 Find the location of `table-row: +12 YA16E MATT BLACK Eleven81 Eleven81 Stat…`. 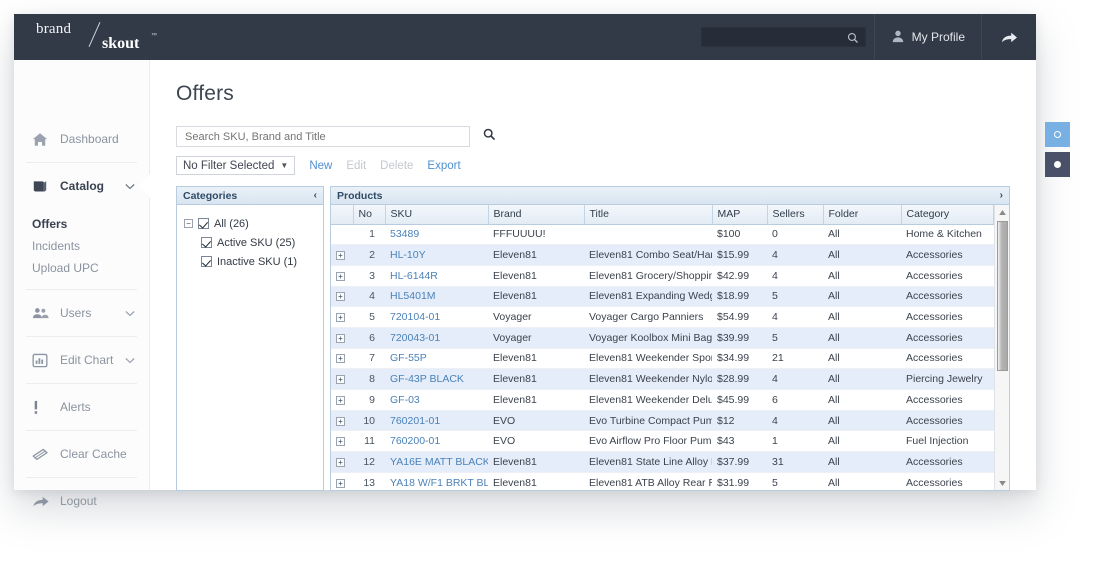

table-row: +12 YA16E MATT BLACK Eleven81 Eleven81 Stat… is located at coordinates (662, 462).